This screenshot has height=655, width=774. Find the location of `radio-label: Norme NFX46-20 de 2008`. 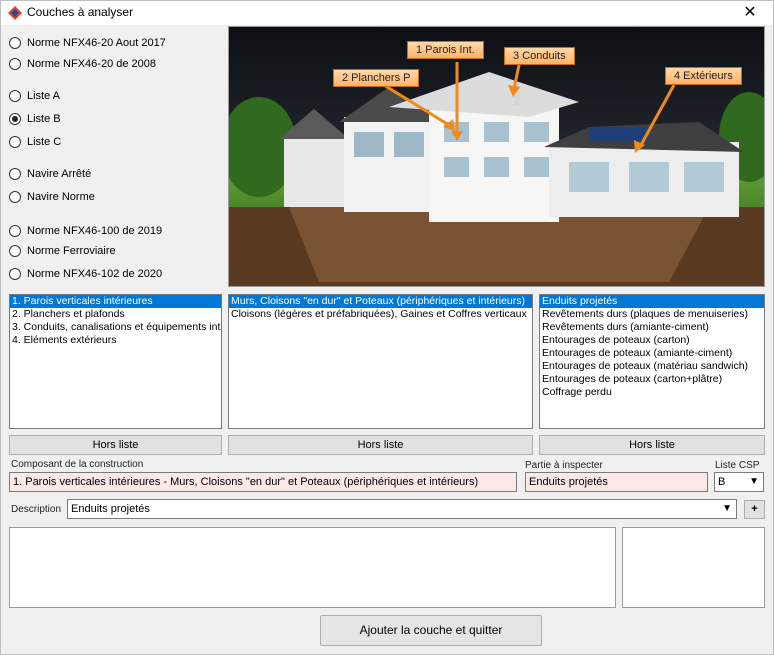

radio-label: Norme NFX46-20 de 2008 is located at coordinates (92, 64).